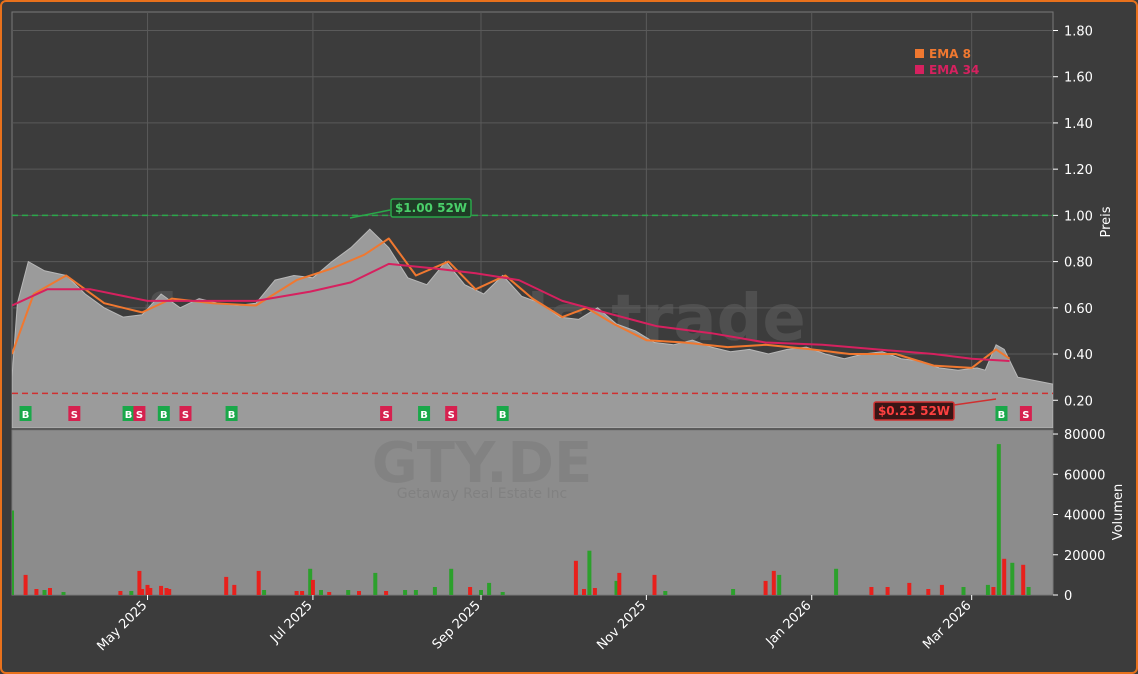  What do you see at coordinates (1002, 415) in the screenshot?
I see `signal-label-11: B` at bounding box center [1002, 415].